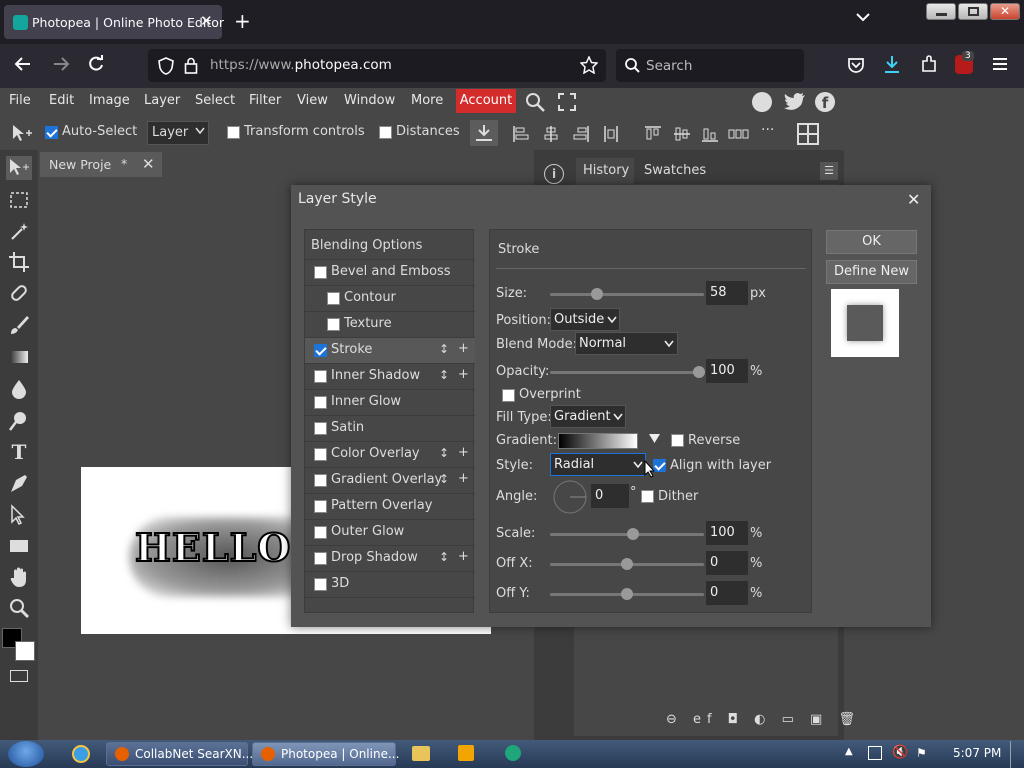  What do you see at coordinates (941, 11) in the screenshot?
I see `minimize-window-button` at bounding box center [941, 11].